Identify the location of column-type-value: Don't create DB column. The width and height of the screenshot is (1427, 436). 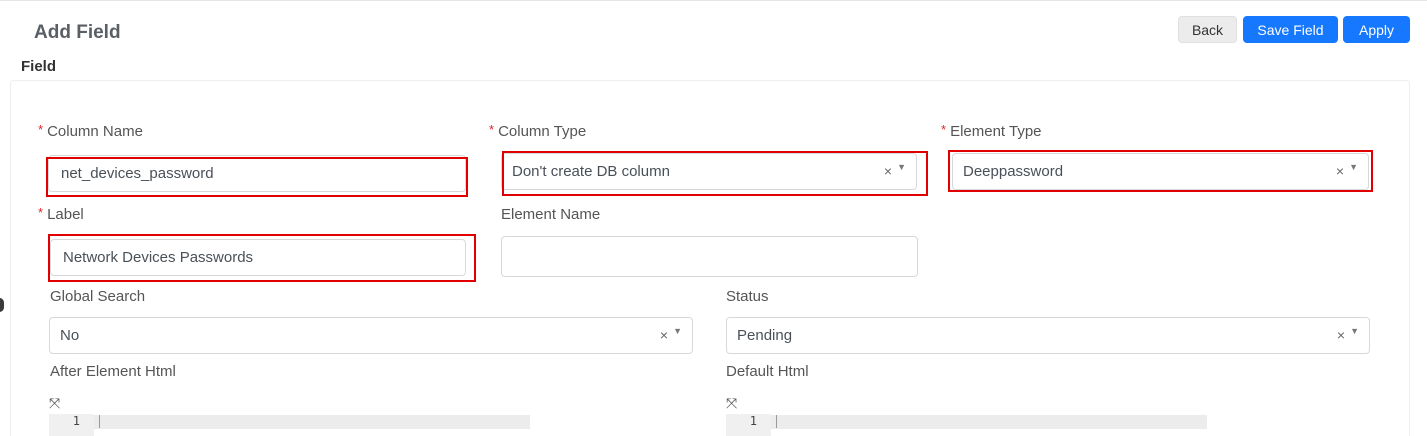
(591, 171).